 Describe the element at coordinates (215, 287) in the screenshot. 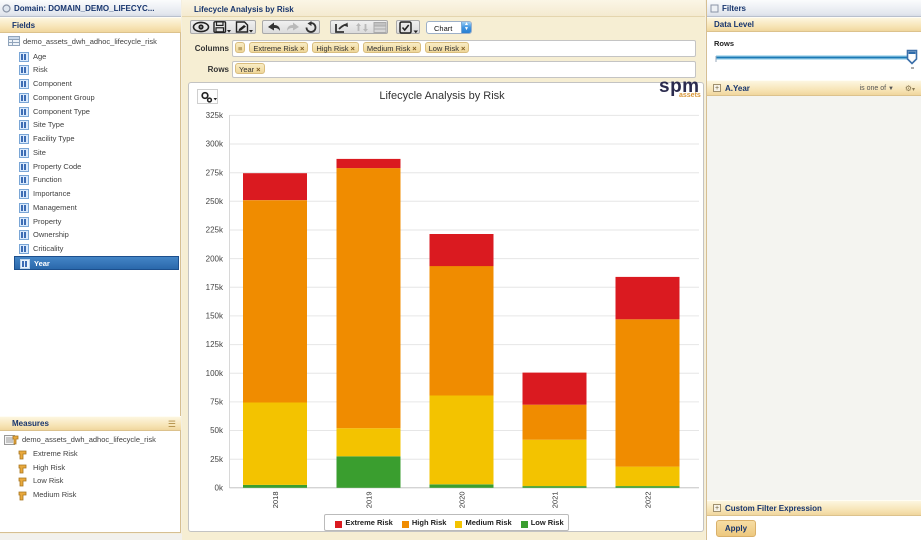

I see `svg-text: 175k` at that location.